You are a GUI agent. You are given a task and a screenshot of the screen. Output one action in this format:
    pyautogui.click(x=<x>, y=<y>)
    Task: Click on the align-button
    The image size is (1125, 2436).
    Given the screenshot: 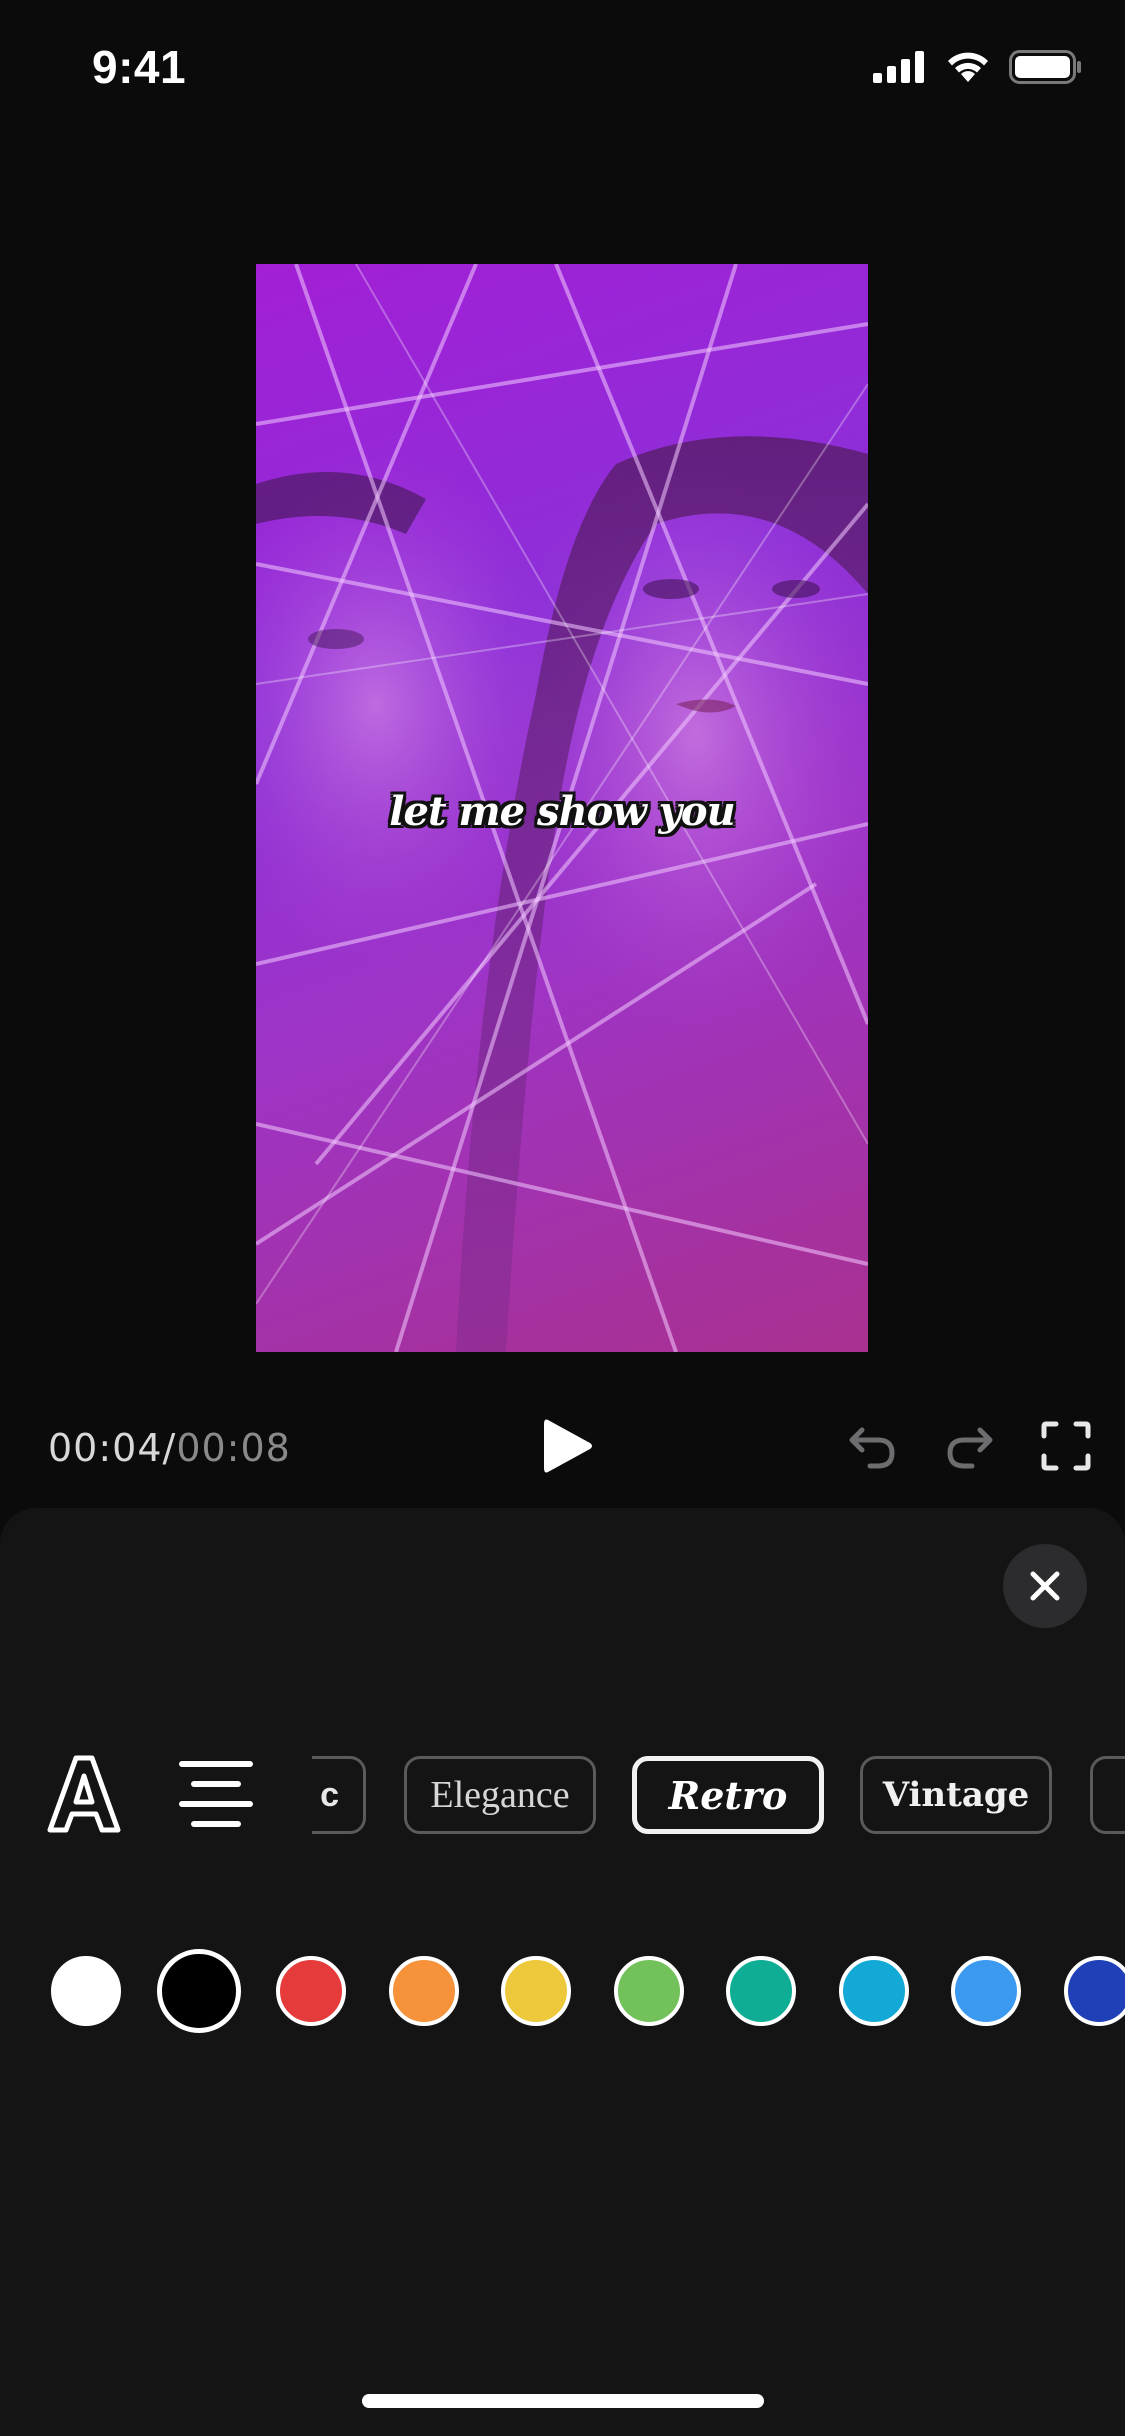 What is the action you would take?
    pyautogui.click(x=216, y=1794)
    